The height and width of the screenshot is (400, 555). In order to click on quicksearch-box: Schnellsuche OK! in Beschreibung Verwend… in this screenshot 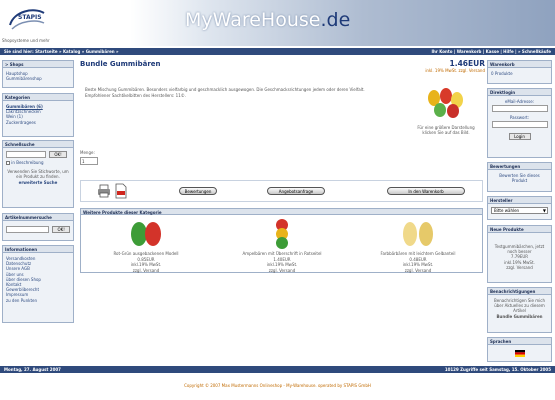, I will do `click(38, 174)`.